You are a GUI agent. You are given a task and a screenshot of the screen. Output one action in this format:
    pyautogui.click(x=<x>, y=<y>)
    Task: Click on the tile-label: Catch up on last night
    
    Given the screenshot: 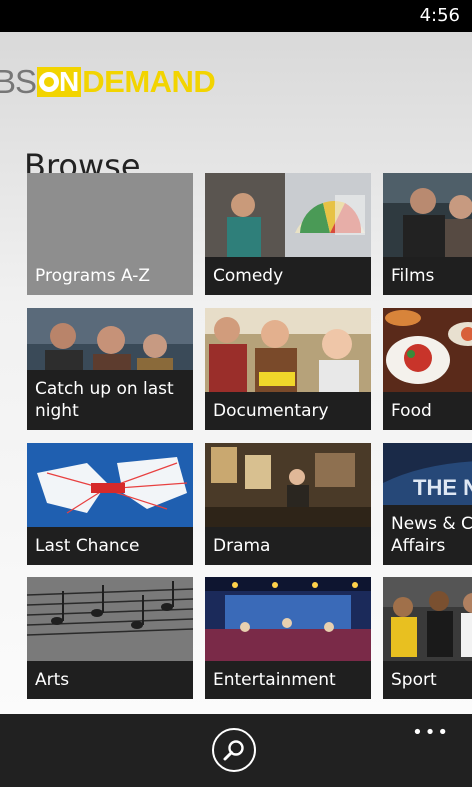 What is the action you would take?
    pyautogui.click(x=104, y=400)
    